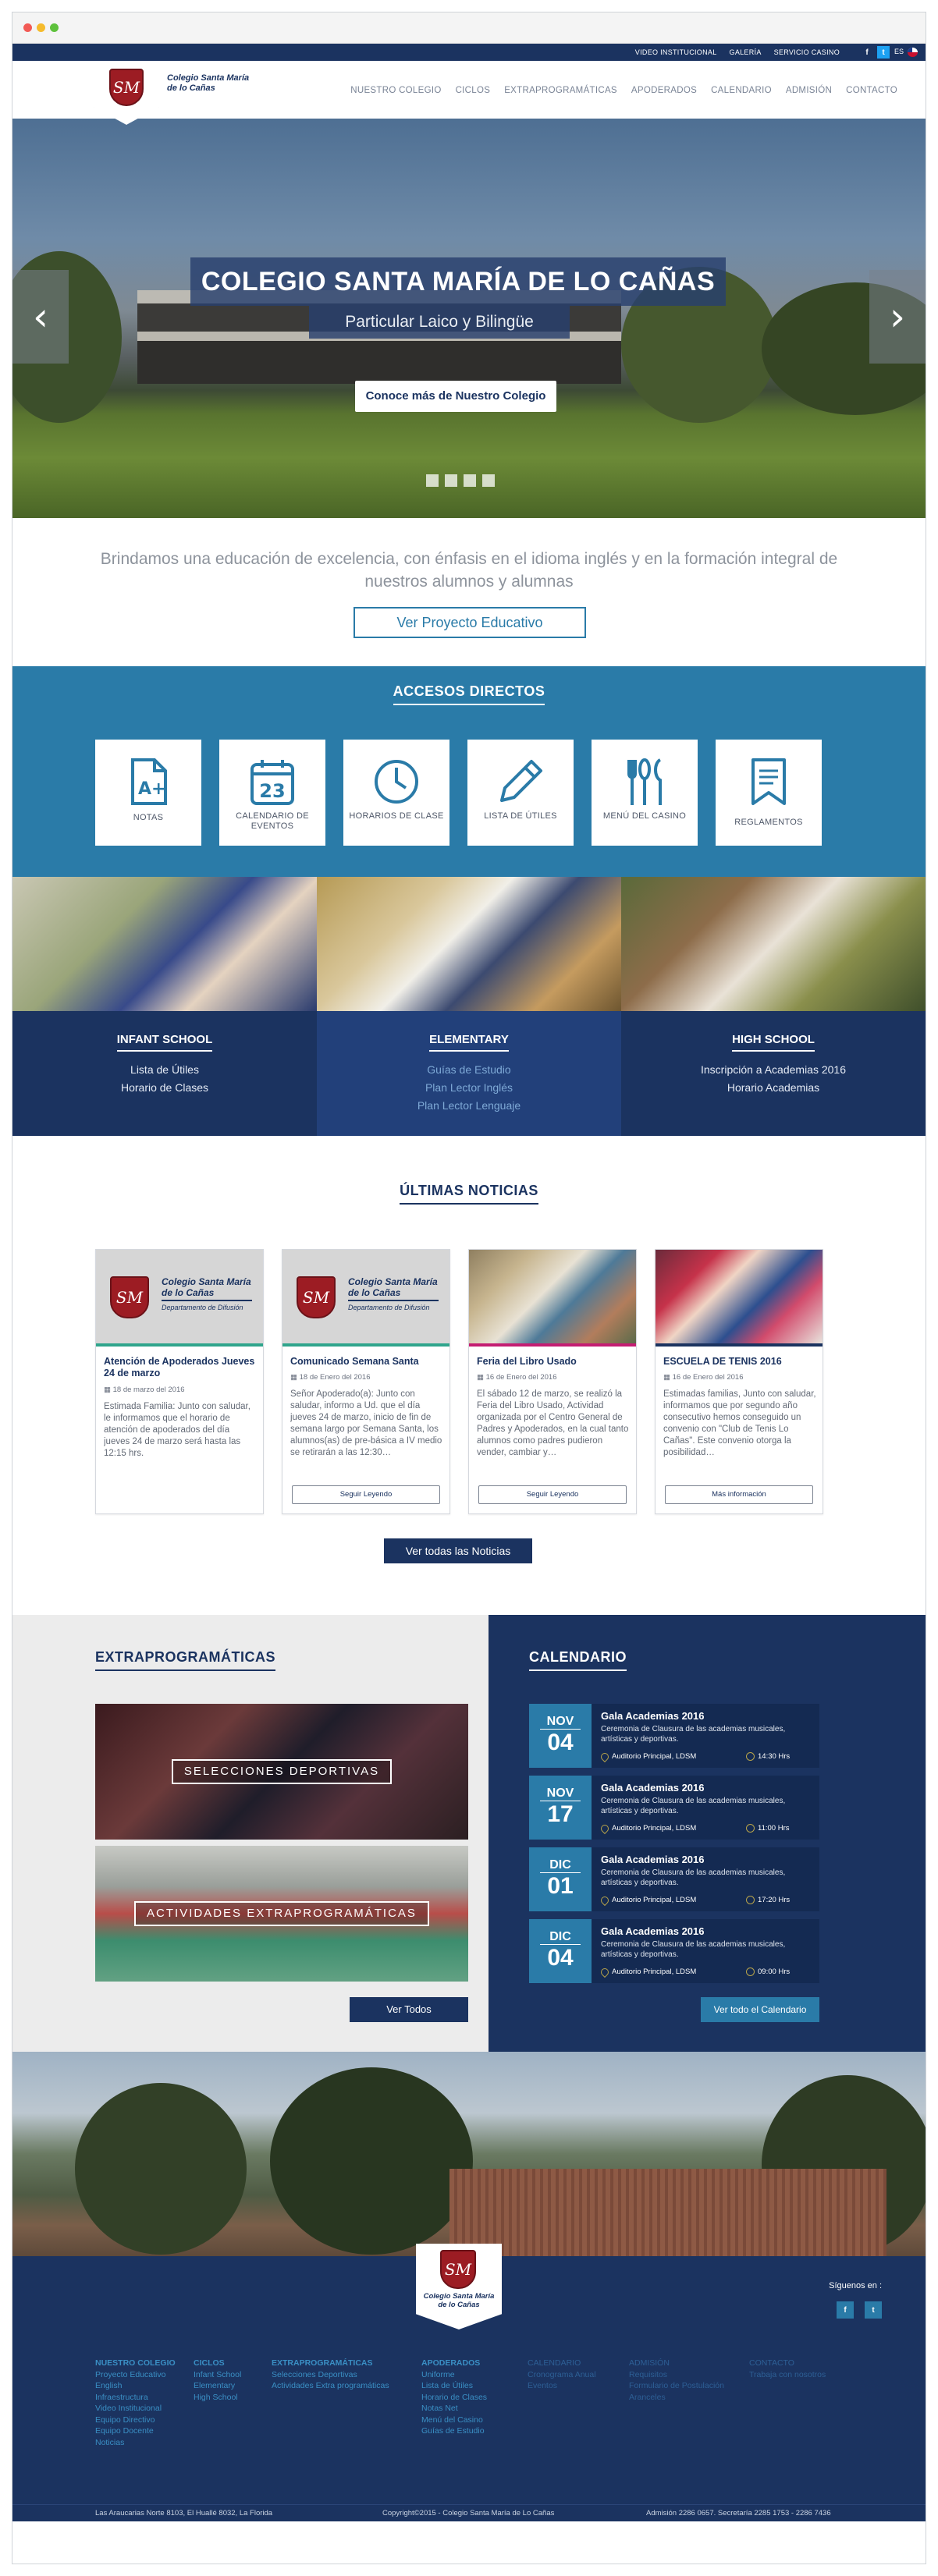  I want to click on footer-link: Horario de Clases, so click(454, 2398).